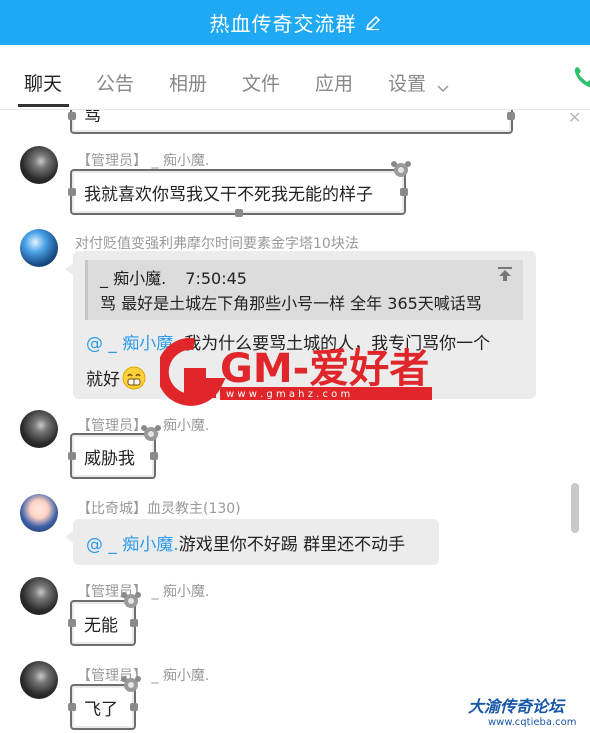 This screenshot has width=590, height=733. Describe the element at coordinates (188, 82) in the screenshot. I see `tab-album: 相册` at that location.